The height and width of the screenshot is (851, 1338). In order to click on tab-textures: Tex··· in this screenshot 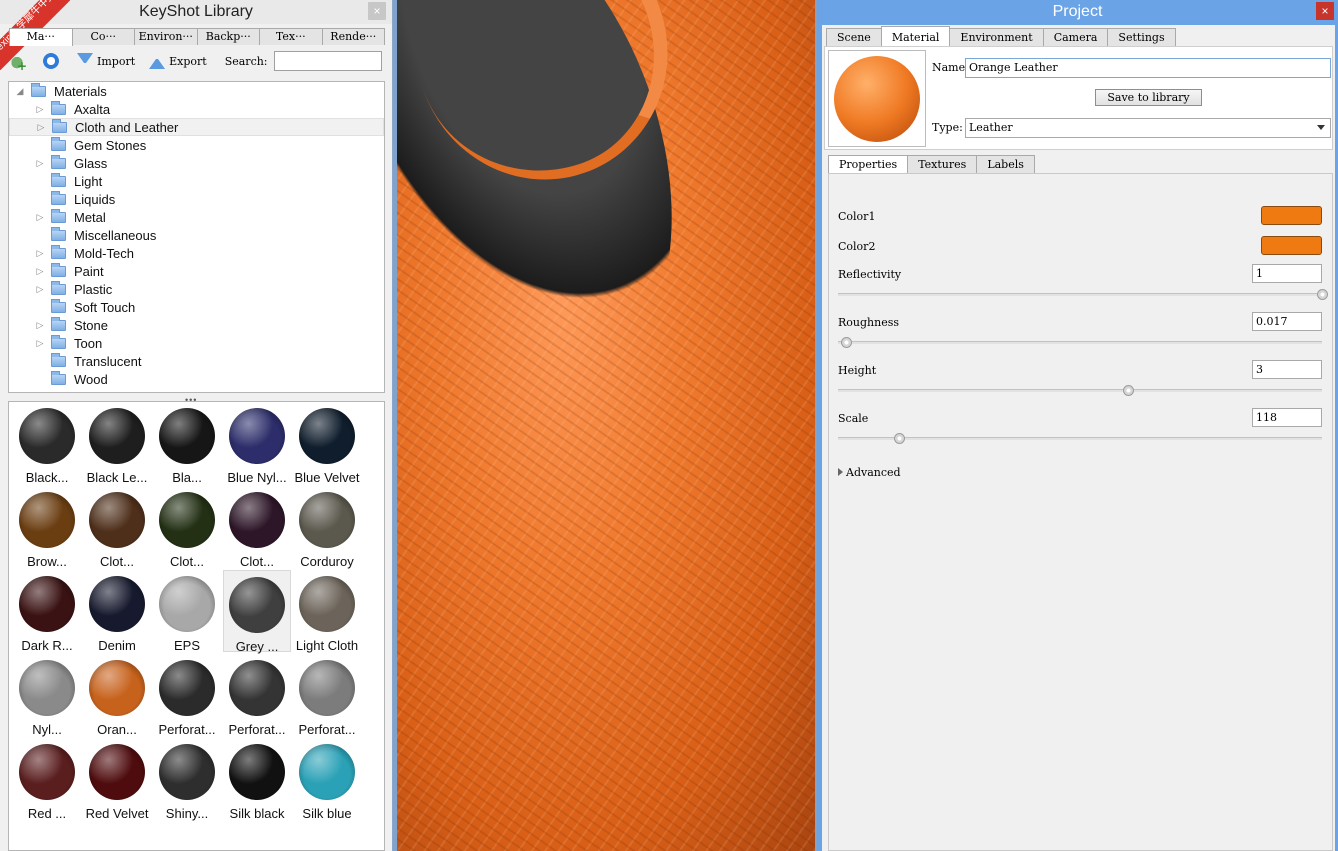, I will do `click(291, 36)`.